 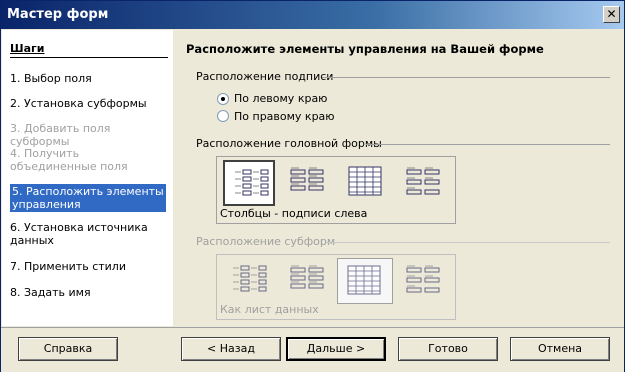 I want to click on subform-layout-blocks, so click(x=423, y=281).